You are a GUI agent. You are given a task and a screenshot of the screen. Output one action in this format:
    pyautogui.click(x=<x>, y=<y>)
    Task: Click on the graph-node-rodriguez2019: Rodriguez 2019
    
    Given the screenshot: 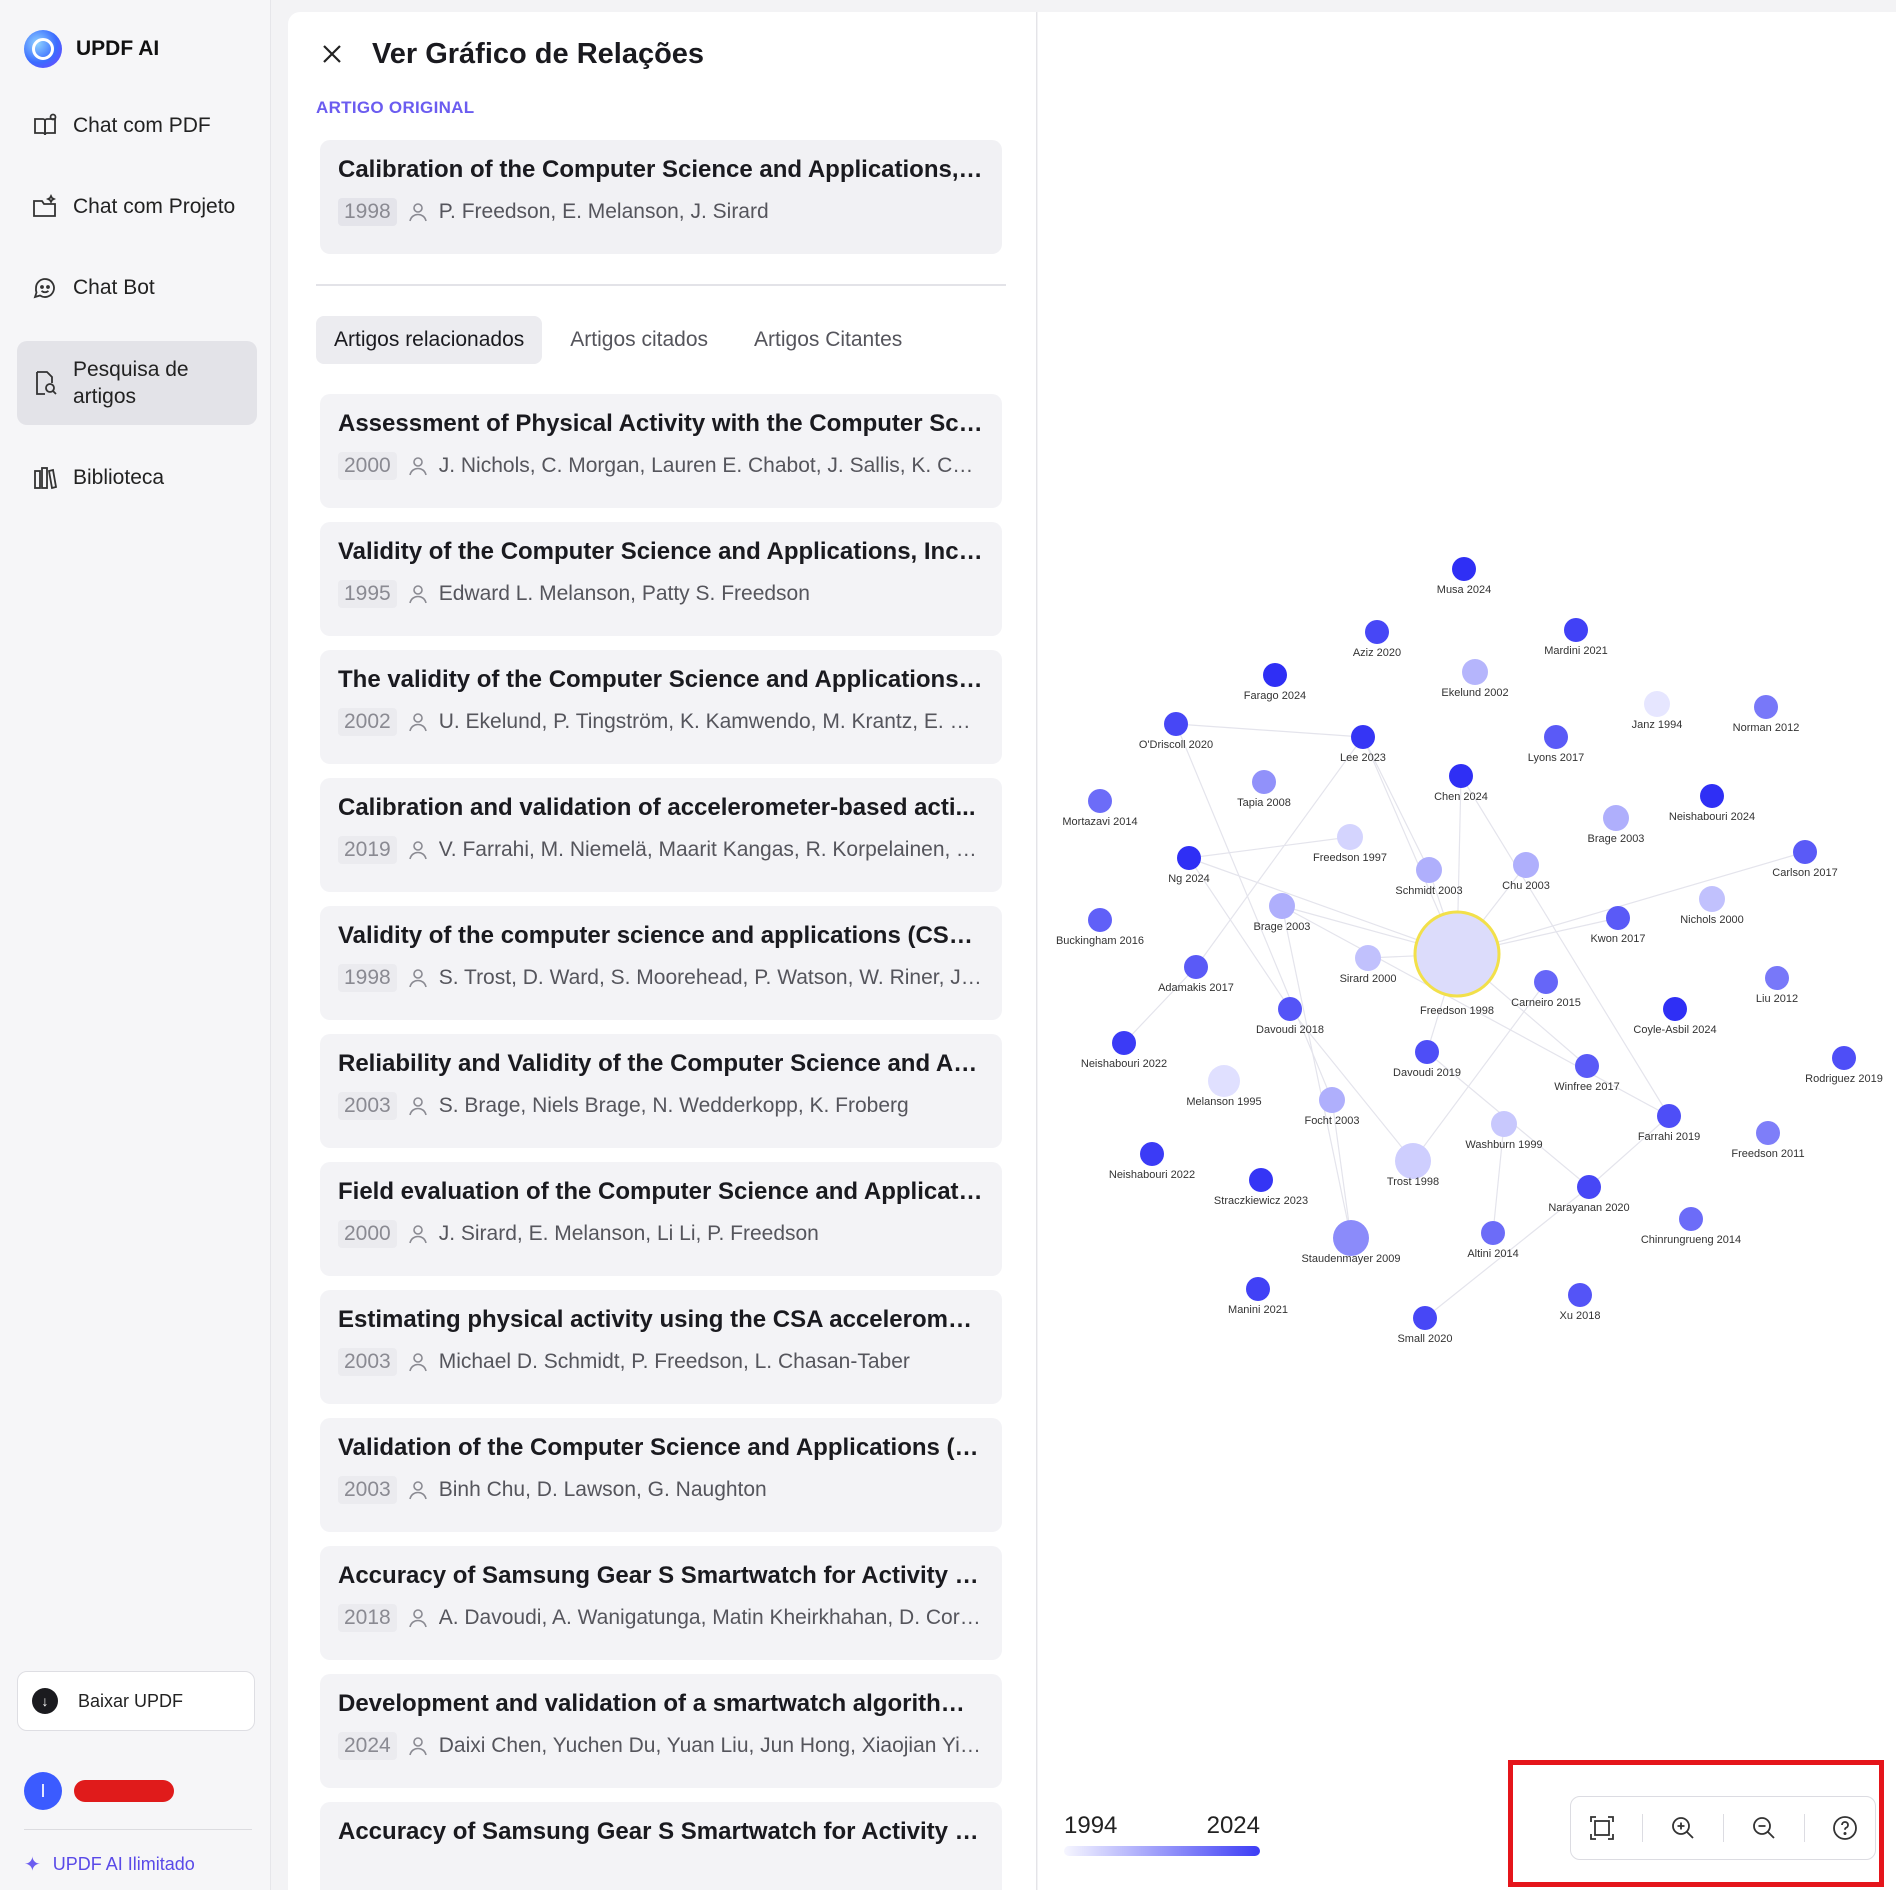 What is the action you would take?
    pyautogui.click(x=1844, y=1065)
    